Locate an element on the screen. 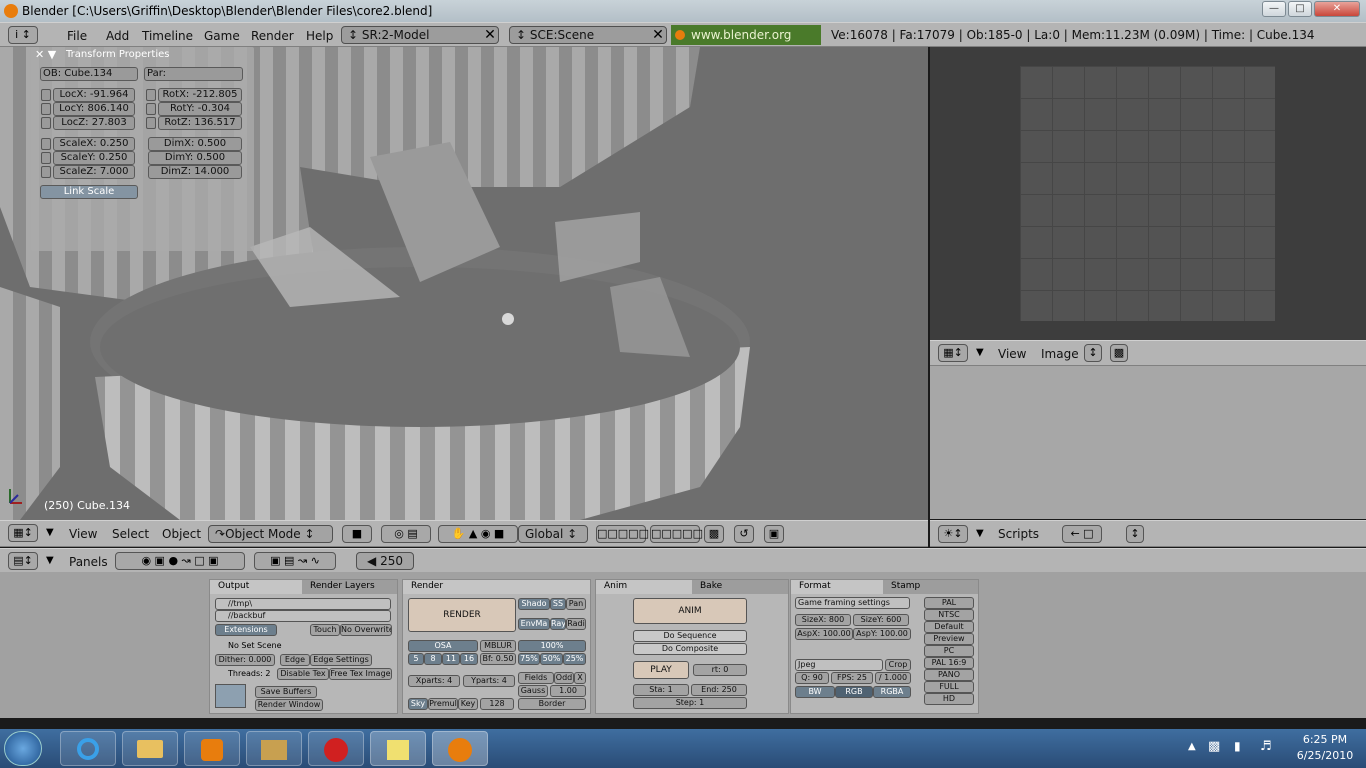  menu-view: View is located at coordinates (83, 534).